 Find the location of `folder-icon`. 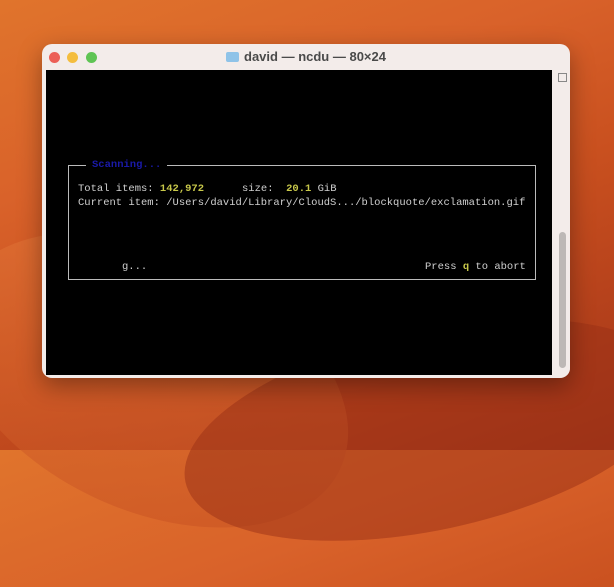

folder-icon is located at coordinates (233, 57).